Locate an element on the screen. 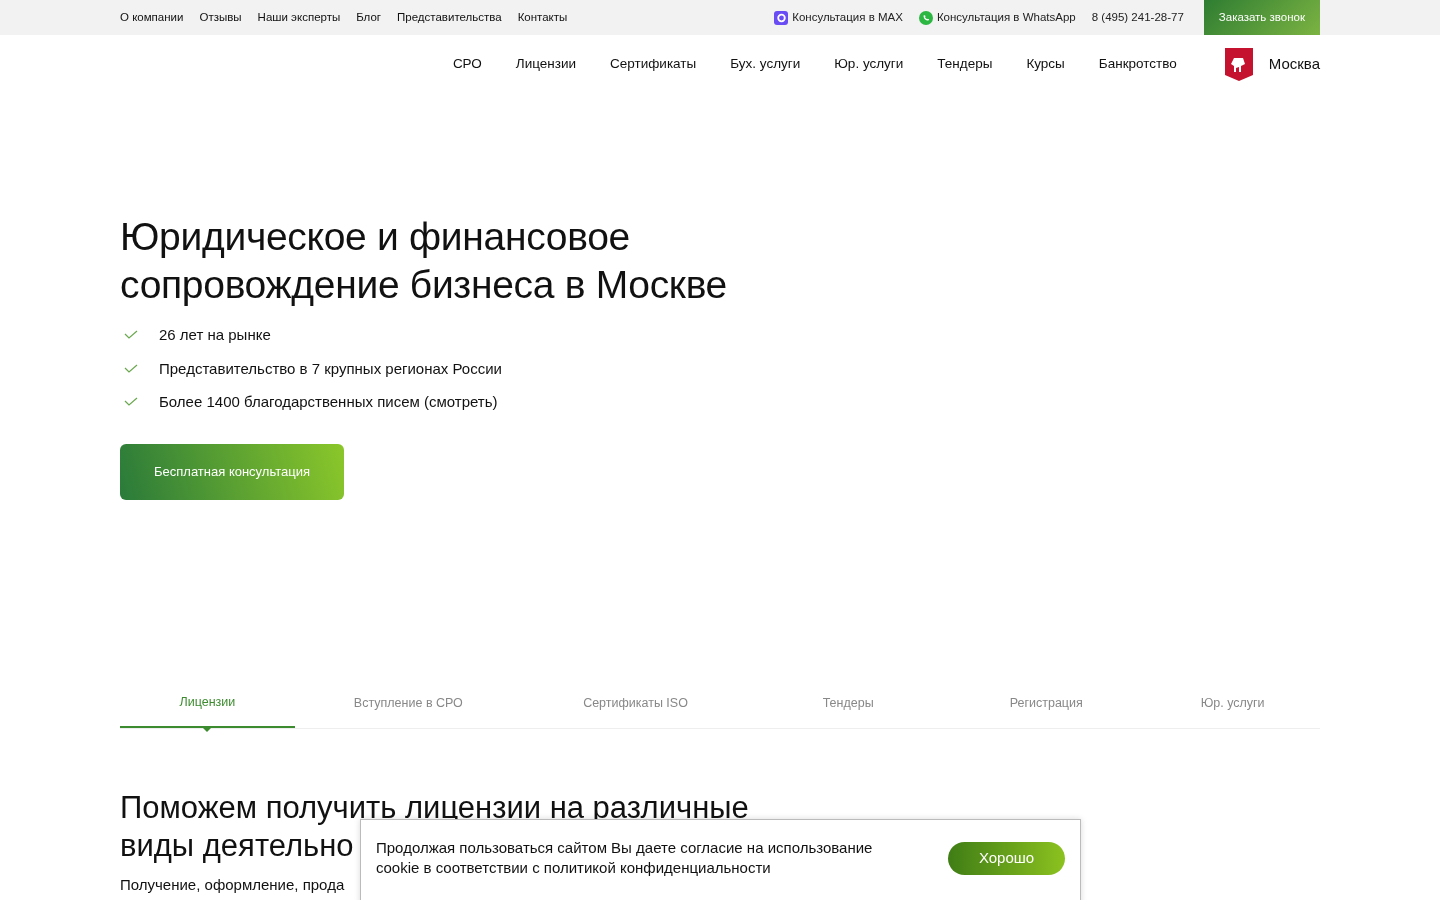 This screenshot has height=900, width=1440. nav-link: Лицензии is located at coordinates (546, 64).